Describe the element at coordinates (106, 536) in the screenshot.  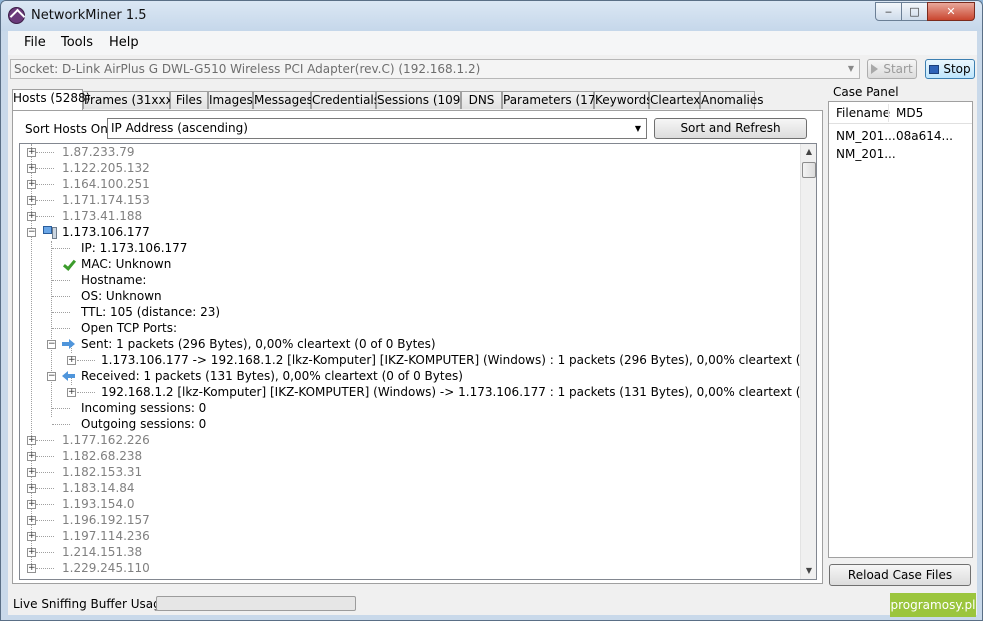
I see `host-item: 1.197.114.236` at that location.